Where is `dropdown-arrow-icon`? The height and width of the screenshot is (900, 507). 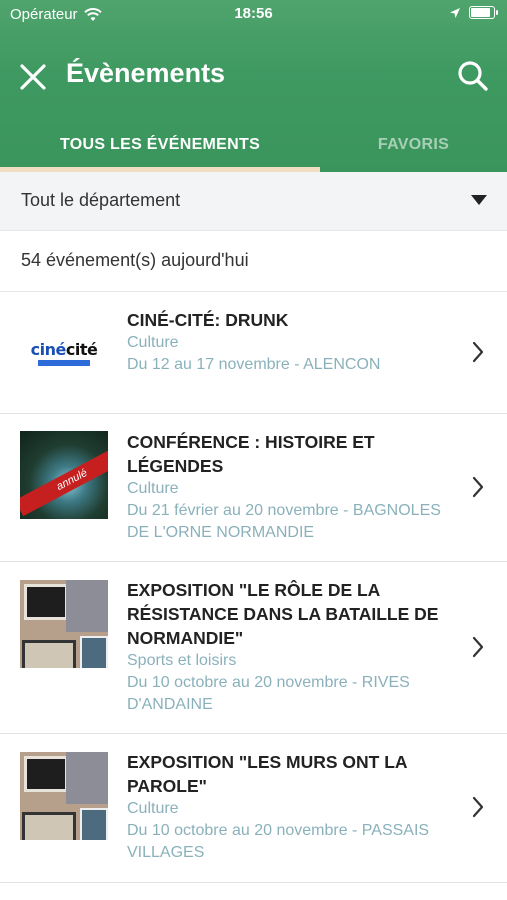 dropdown-arrow-icon is located at coordinates (479, 200).